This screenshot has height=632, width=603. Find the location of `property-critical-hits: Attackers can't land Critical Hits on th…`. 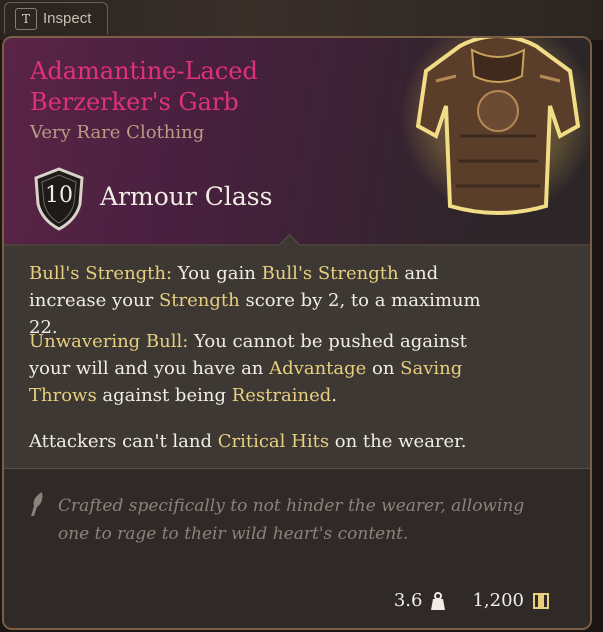

property-critical-hits: Attackers can't land Critical Hits on th… is located at coordinates (264, 441).